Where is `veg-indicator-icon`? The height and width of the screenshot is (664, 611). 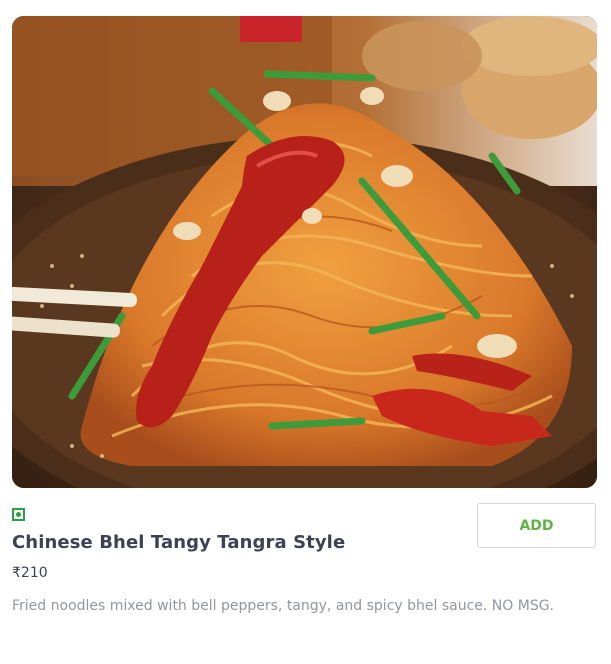
veg-indicator-icon is located at coordinates (18, 514).